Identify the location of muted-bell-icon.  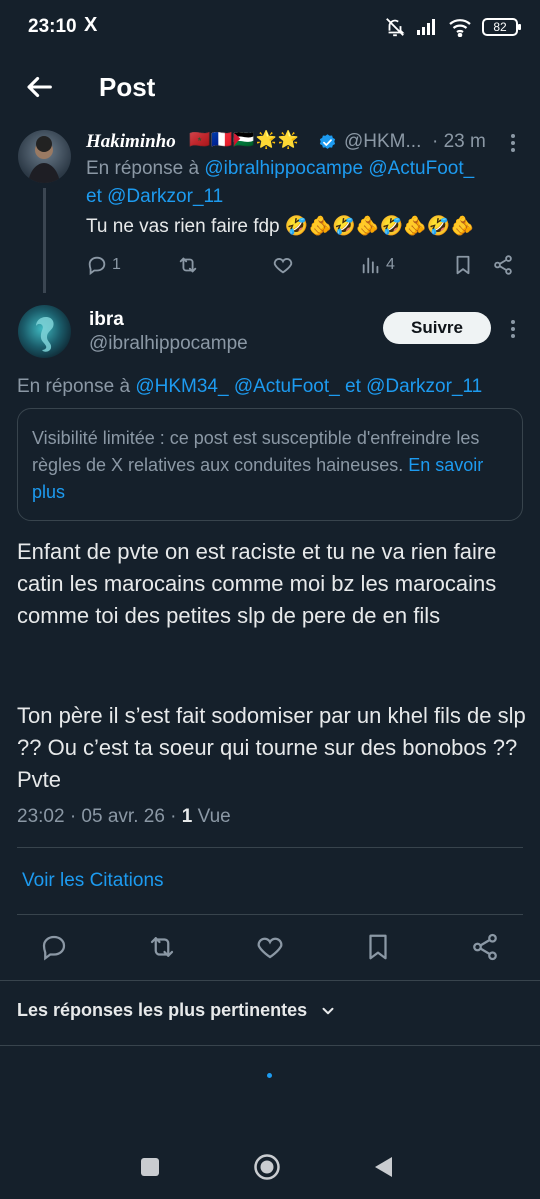
(395, 27).